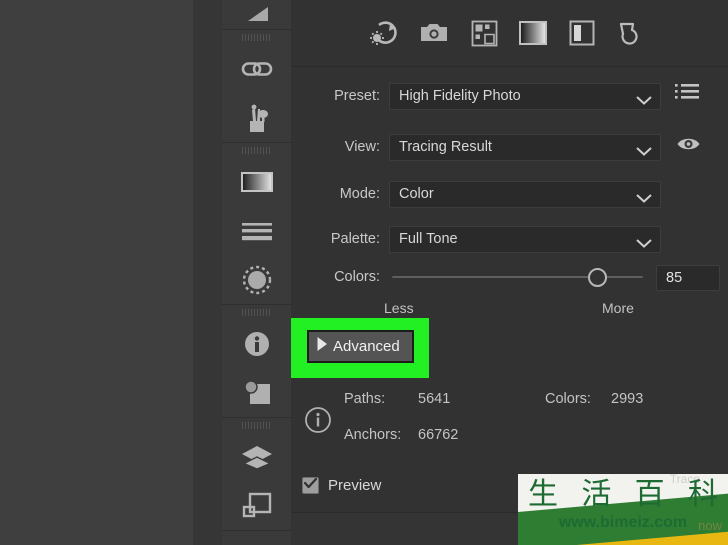 This screenshot has height=545, width=728. What do you see at coordinates (365, 399) in the screenshot?
I see `paths-label: Paths:` at bounding box center [365, 399].